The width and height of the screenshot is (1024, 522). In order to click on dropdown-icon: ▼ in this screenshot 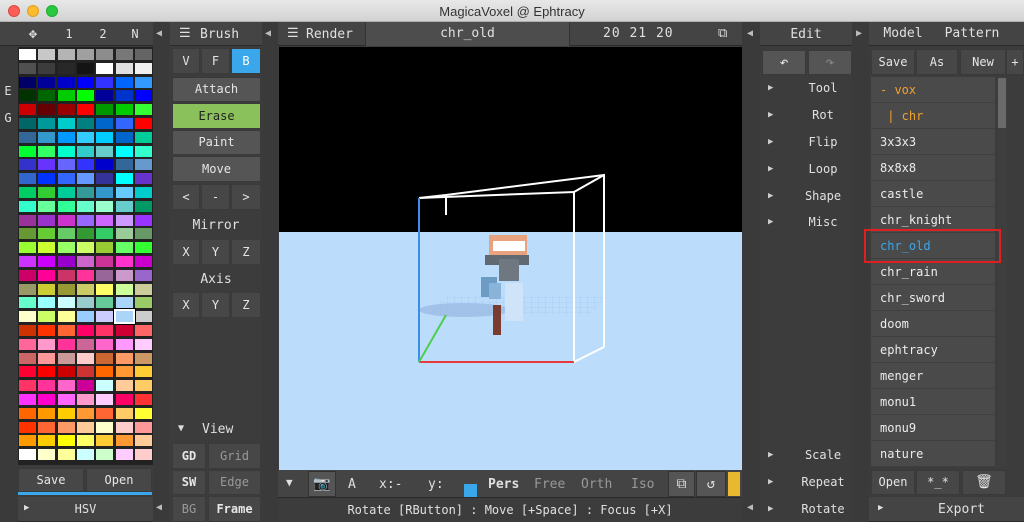, I will do `click(289, 482)`.